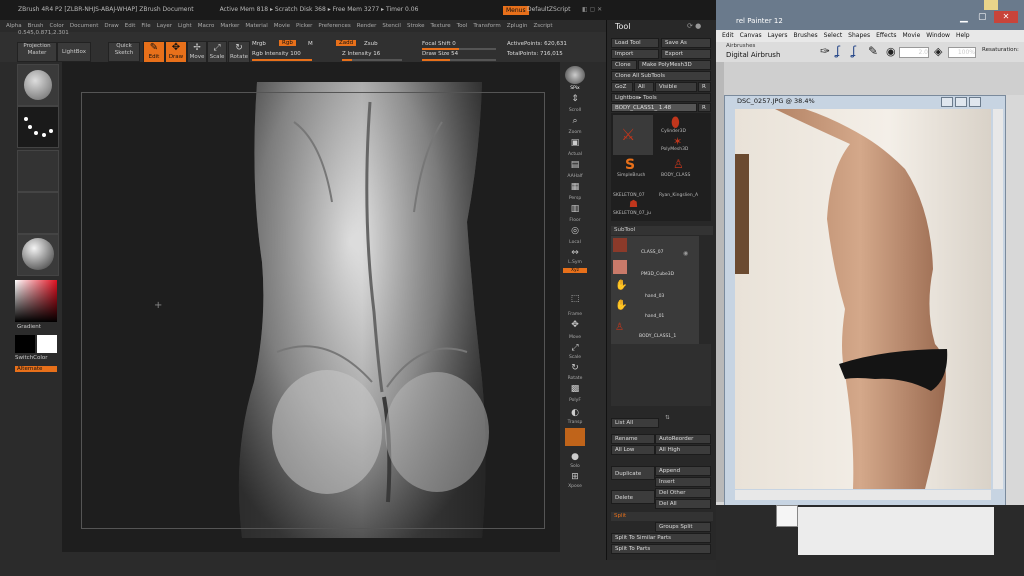 The width and height of the screenshot is (1024, 576). What do you see at coordinates (661, 97) in the screenshot?
I see `lightbox-tools-button: Lightbox▸ Tools` at bounding box center [661, 97].